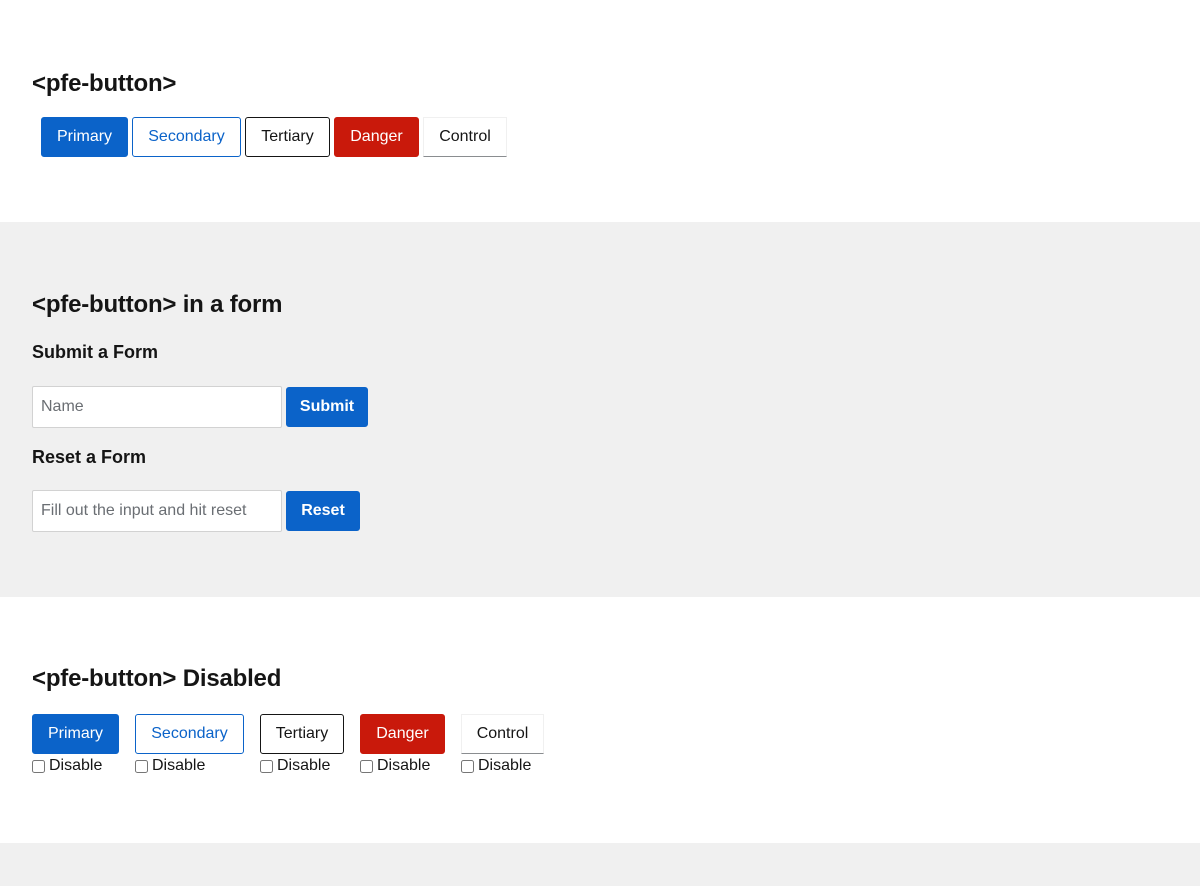  I want to click on disable-control-checkbox, so click(467, 766).